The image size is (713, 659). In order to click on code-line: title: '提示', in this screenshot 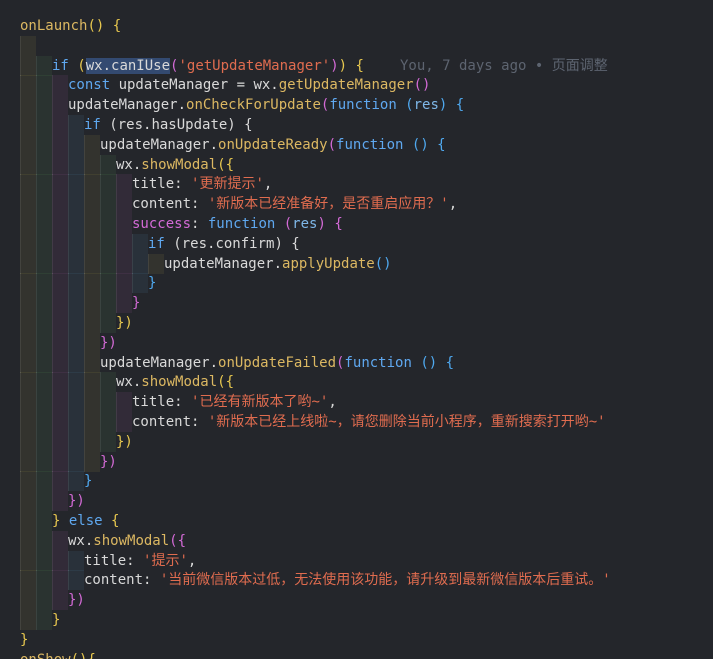, I will do `click(356, 560)`.